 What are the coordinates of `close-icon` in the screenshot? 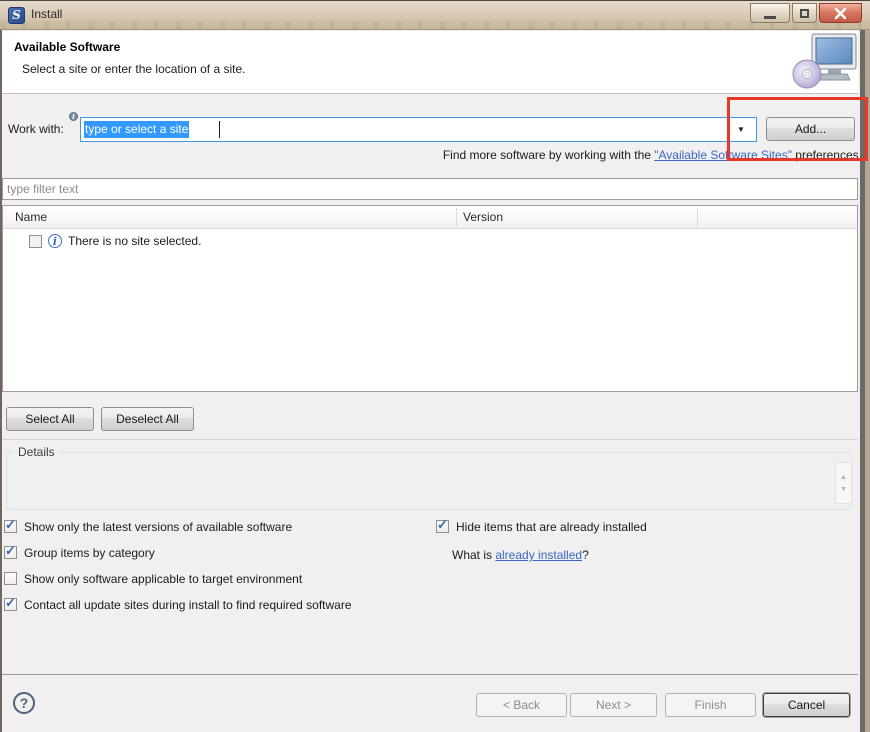 It's located at (840, 13).